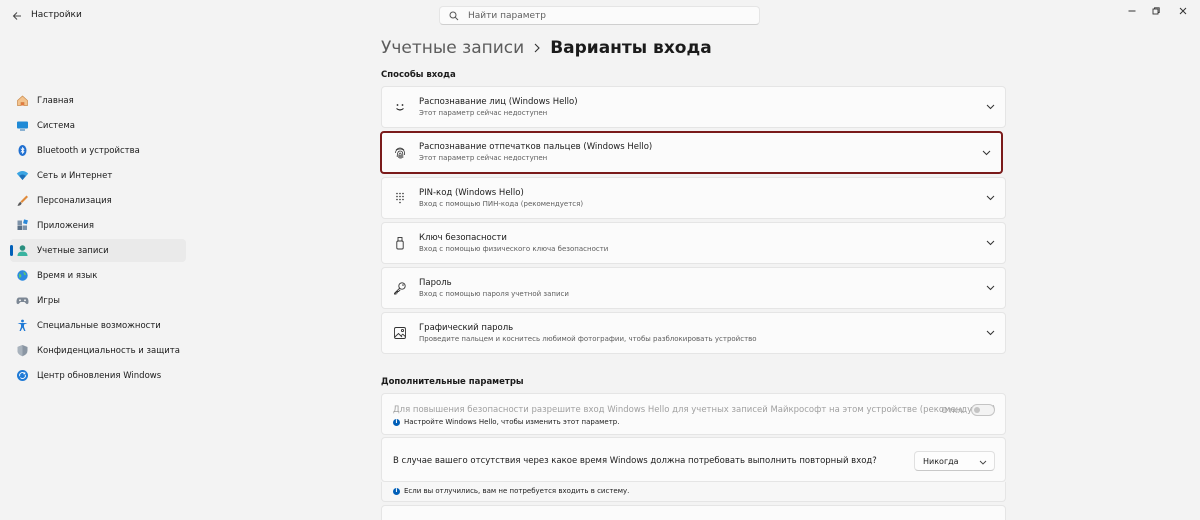  I want to click on gamepad-icon, so click(22, 300).